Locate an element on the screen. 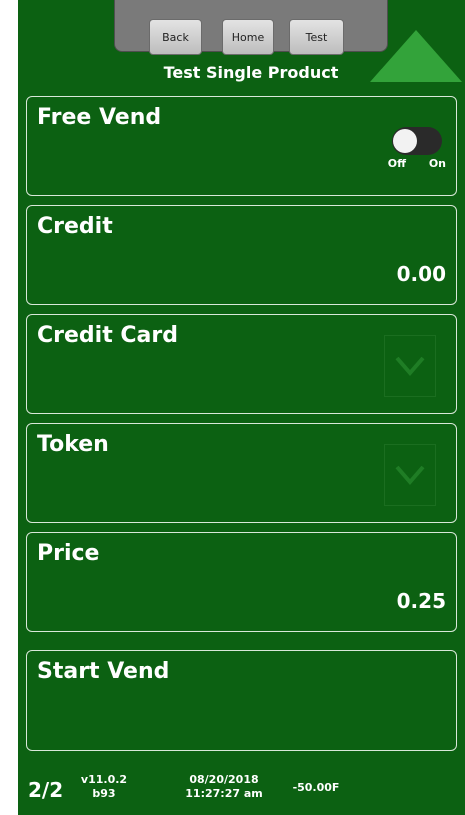  credit-label: Credit is located at coordinates (75, 226).